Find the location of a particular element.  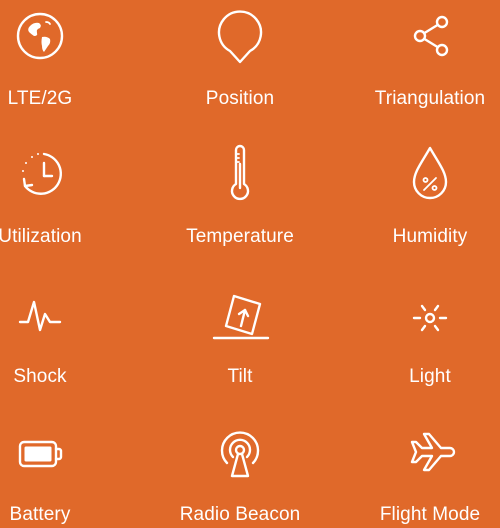

feature-label: Radio Beacon is located at coordinates (240, 514).